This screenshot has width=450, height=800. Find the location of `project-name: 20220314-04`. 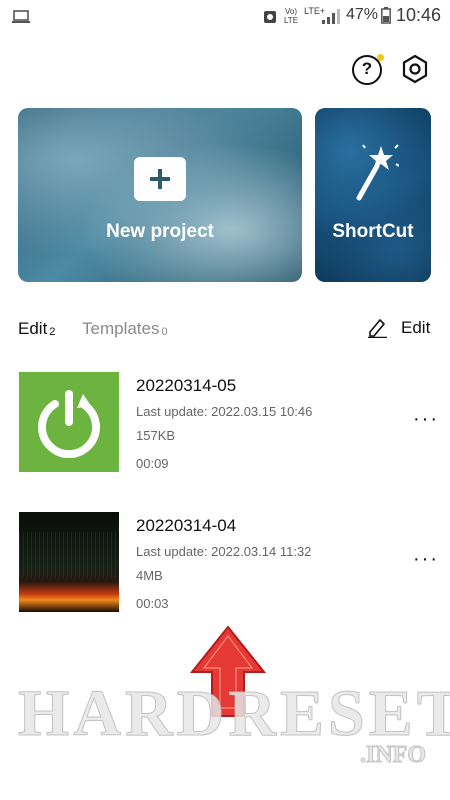

project-name: 20220314-04 is located at coordinates (186, 525).